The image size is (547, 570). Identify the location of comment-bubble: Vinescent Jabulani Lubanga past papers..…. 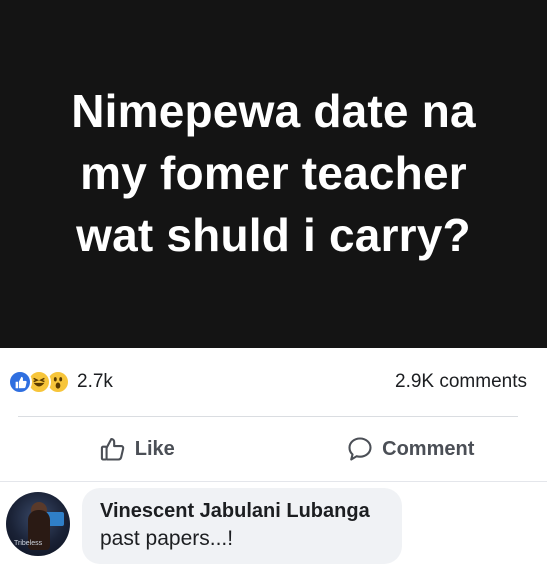
(242, 526).